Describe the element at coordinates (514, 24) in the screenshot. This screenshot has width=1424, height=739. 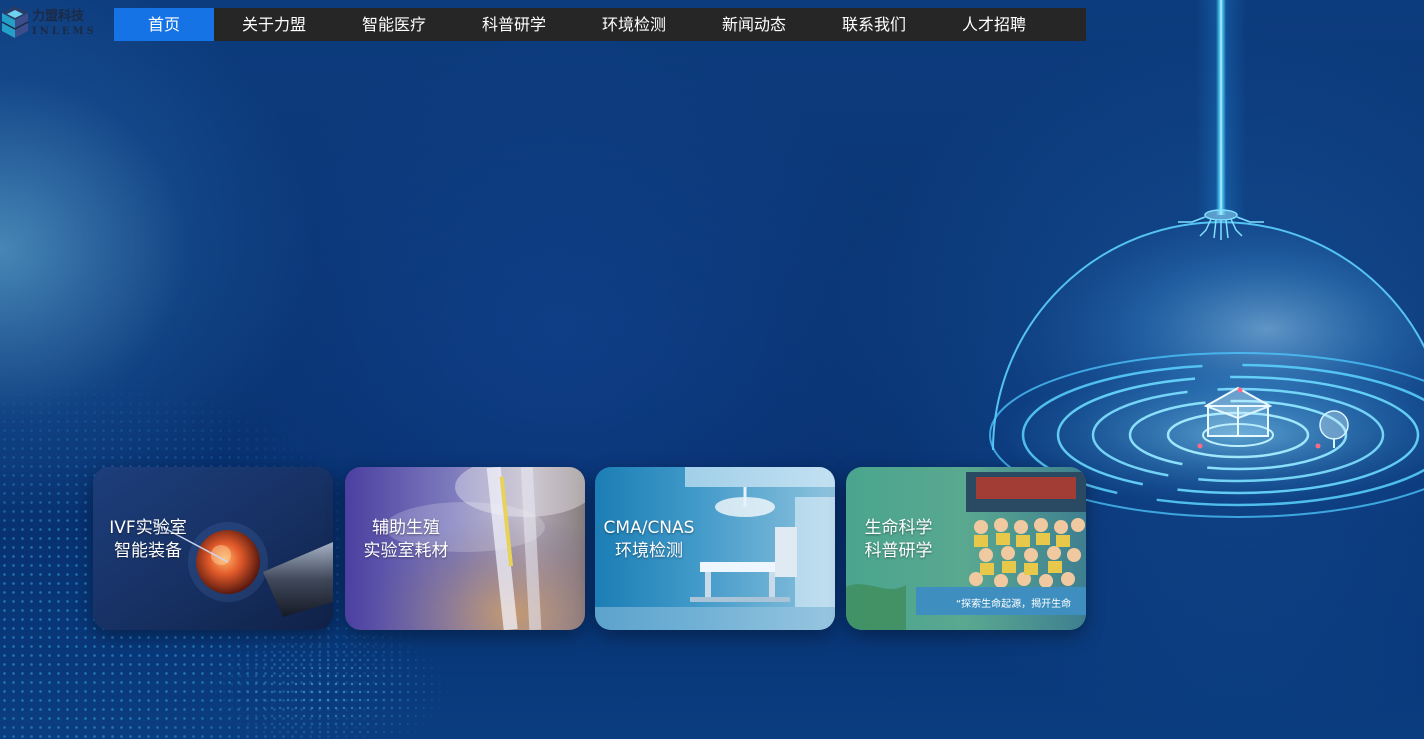
I see `nav-item-science-study: 科普研学` at that location.